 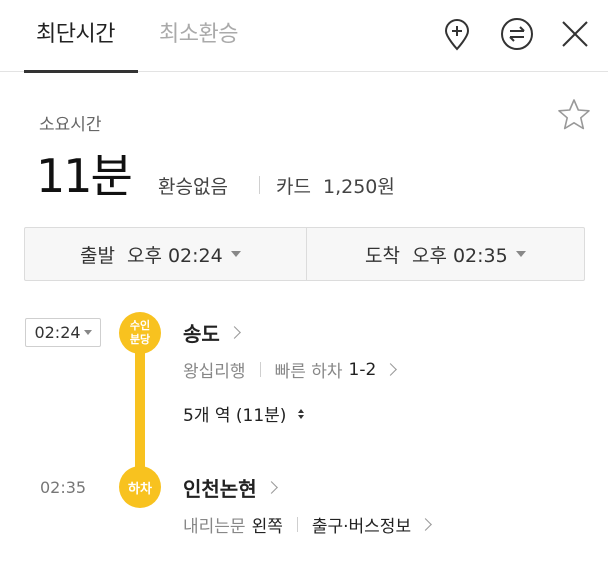 I want to click on transfer-info: 환승없음, so click(x=193, y=187).